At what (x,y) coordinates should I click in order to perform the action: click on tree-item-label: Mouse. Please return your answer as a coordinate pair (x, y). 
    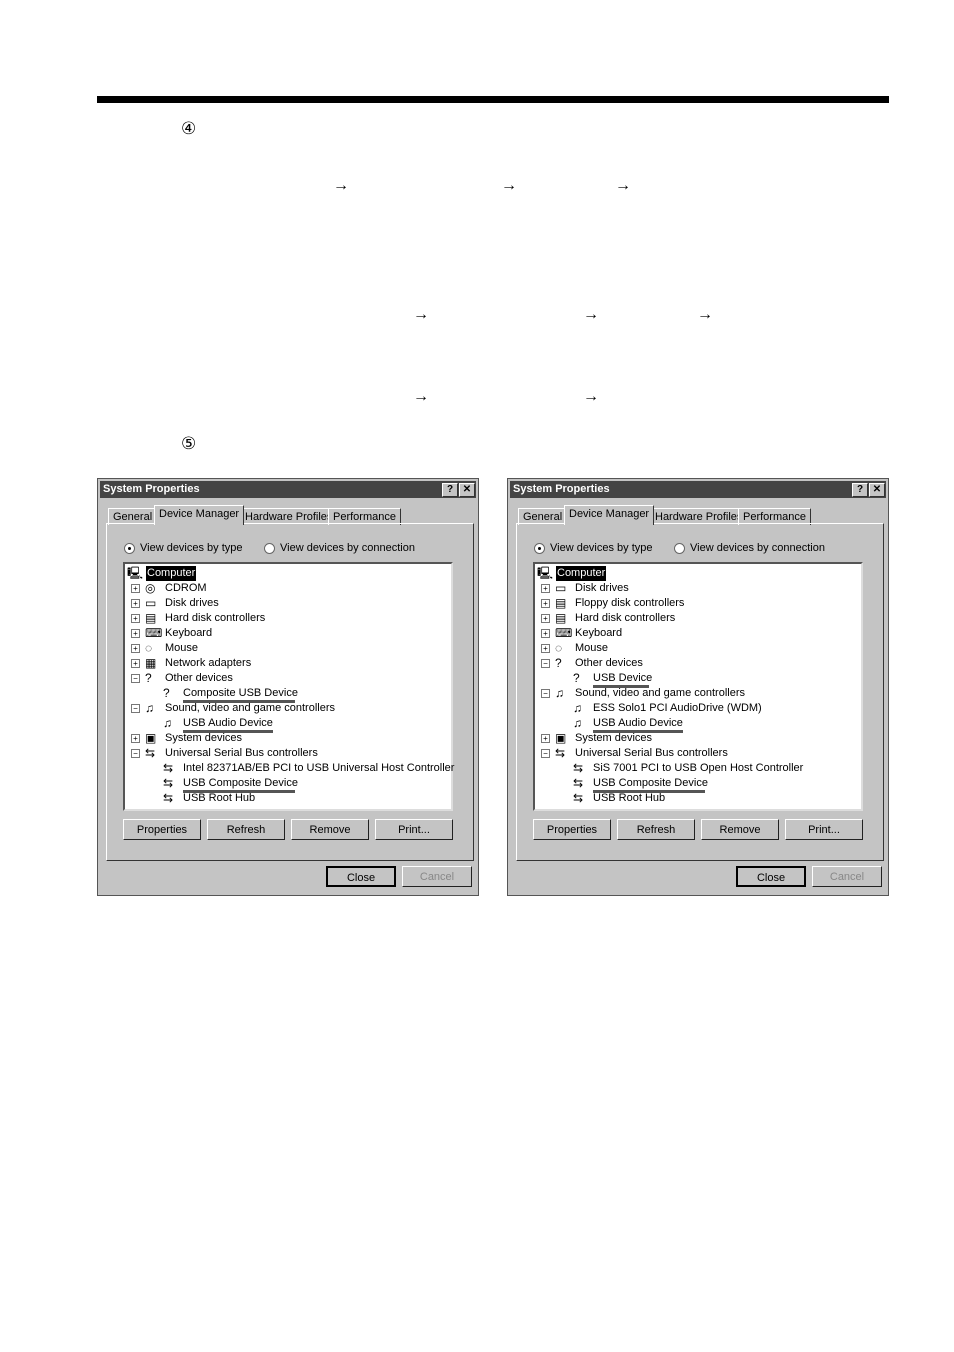
    Looking at the image, I should click on (182, 648).